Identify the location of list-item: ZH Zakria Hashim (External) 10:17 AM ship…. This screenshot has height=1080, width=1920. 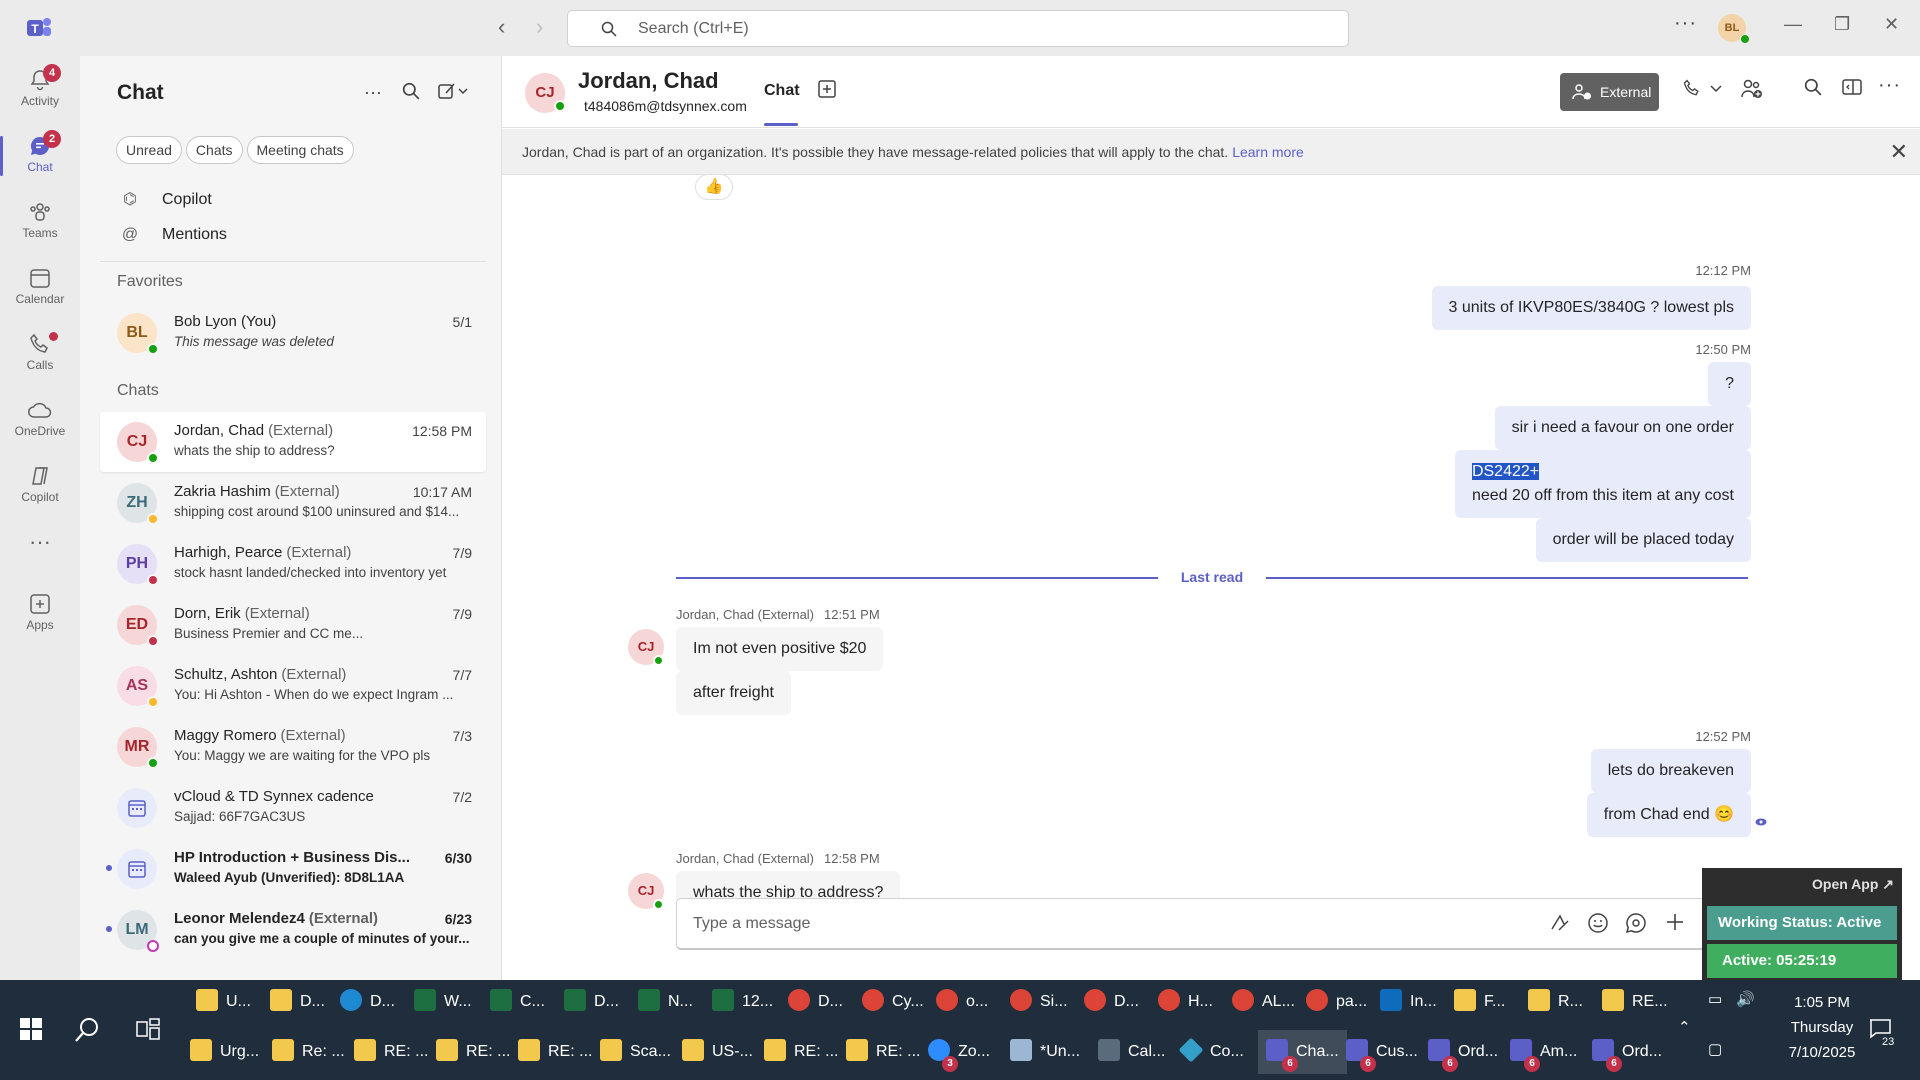
(293, 503).